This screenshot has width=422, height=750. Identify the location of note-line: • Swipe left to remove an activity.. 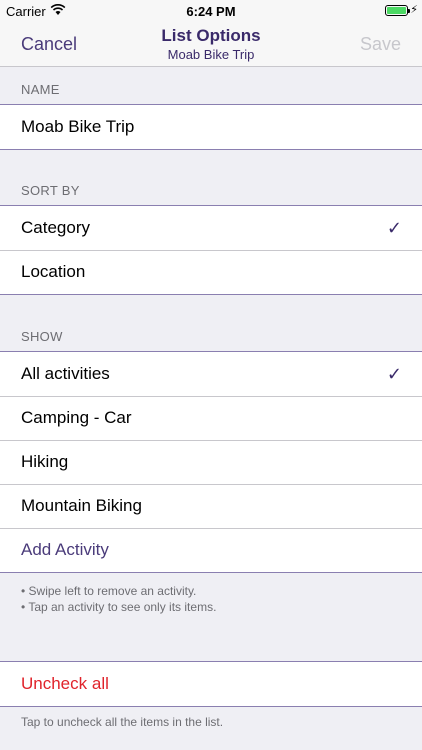
(109, 591).